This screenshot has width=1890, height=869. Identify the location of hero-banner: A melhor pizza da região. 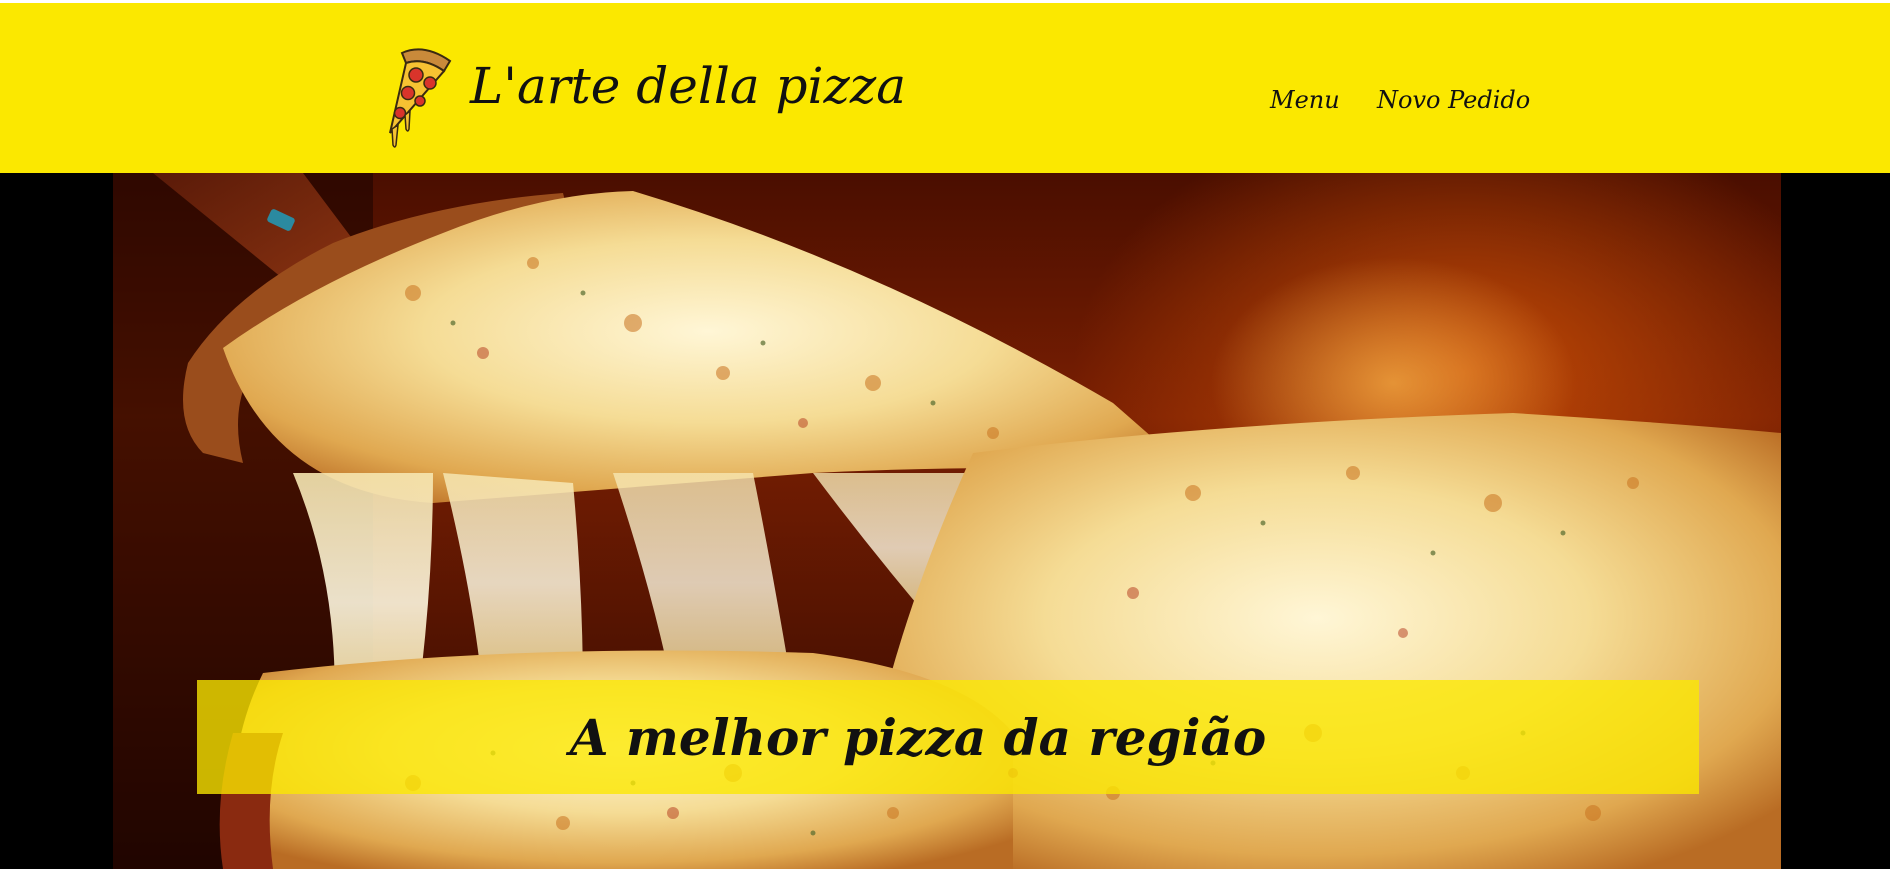
(948, 737).